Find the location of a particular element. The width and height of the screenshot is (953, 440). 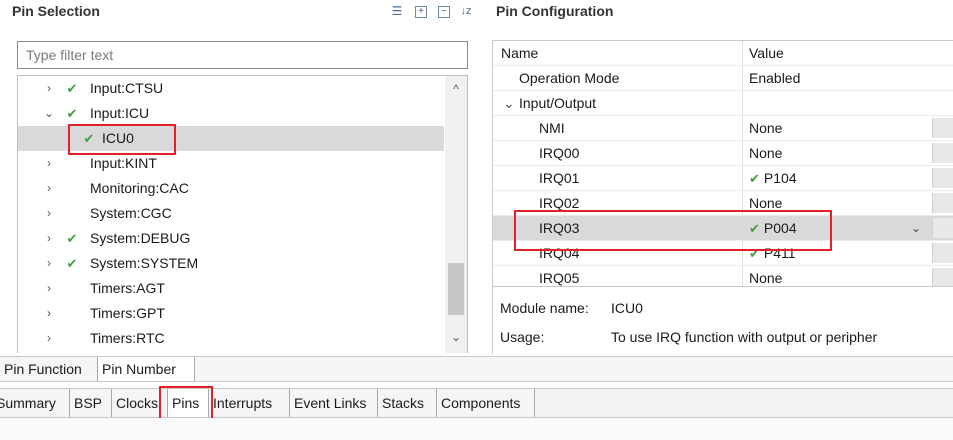

tree-item-label: Input:ICU is located at coordinates (120, 113).